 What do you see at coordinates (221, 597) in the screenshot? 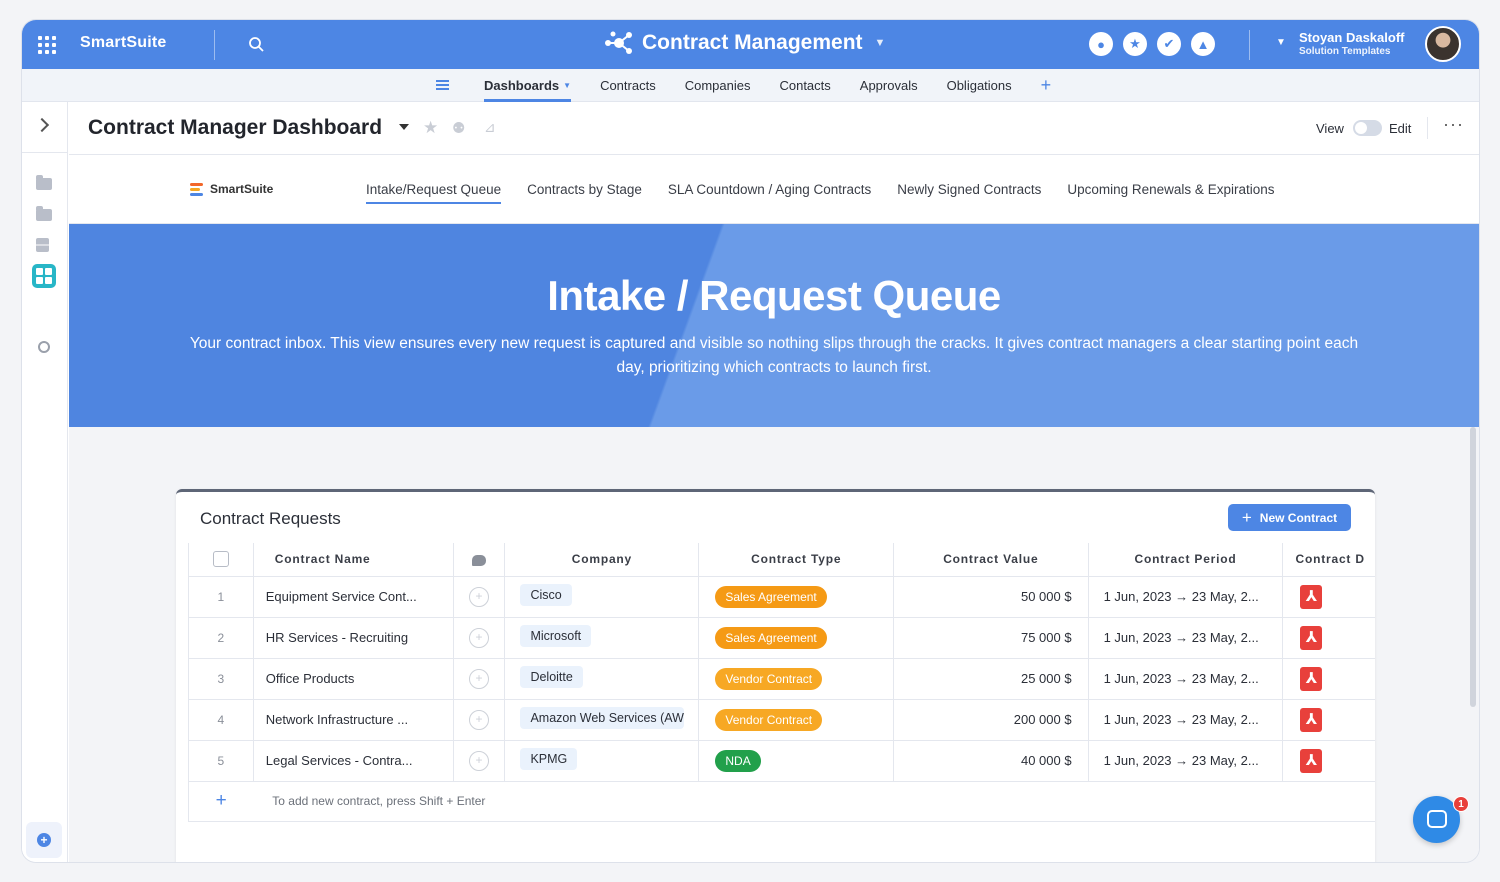
I see `row-number: 1` at bounding box center [221, 597].